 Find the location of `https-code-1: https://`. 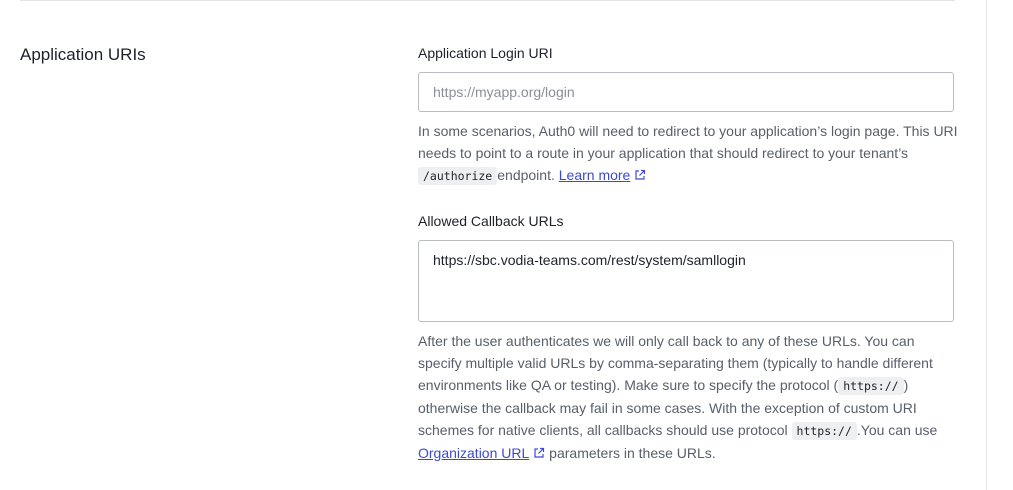

https-code-1: https:// is located at coordinates (871, 386).